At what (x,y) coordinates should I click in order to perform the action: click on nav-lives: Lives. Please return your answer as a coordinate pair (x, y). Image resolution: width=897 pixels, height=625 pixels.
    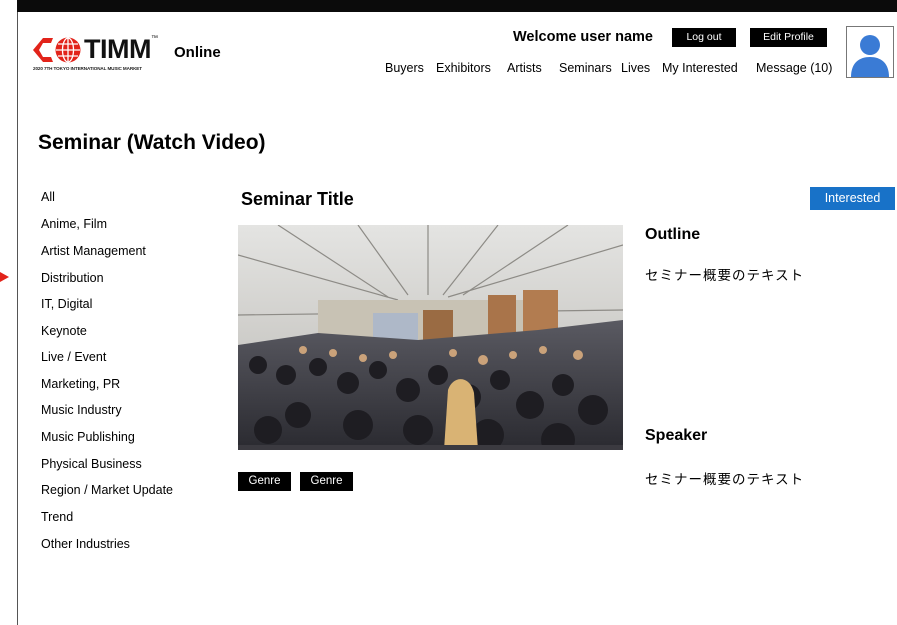
    Looking at the image, I should click on (635, 68).